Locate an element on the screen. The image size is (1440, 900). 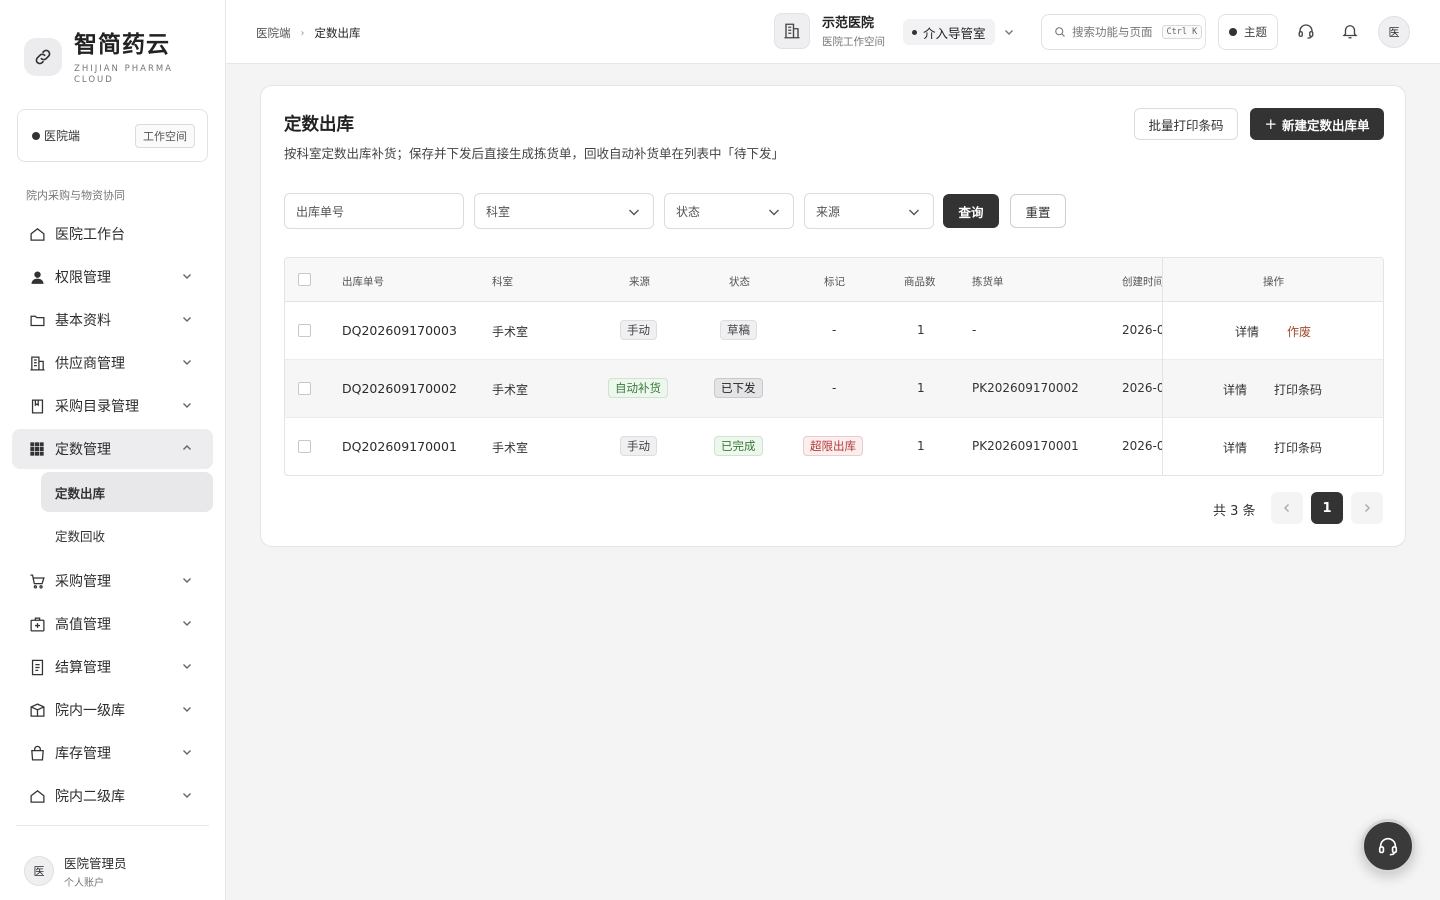
user-profile: 医 医院管理员 个人账户 is located at coordinates (112, 857).